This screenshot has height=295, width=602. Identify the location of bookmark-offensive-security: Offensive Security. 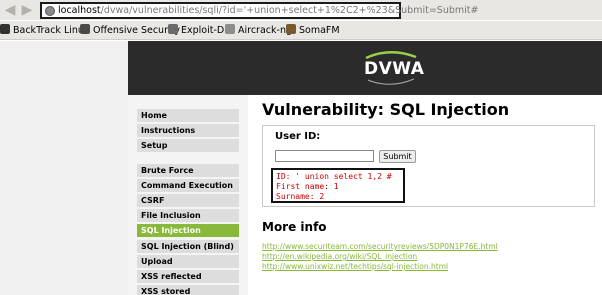
(130, 31).